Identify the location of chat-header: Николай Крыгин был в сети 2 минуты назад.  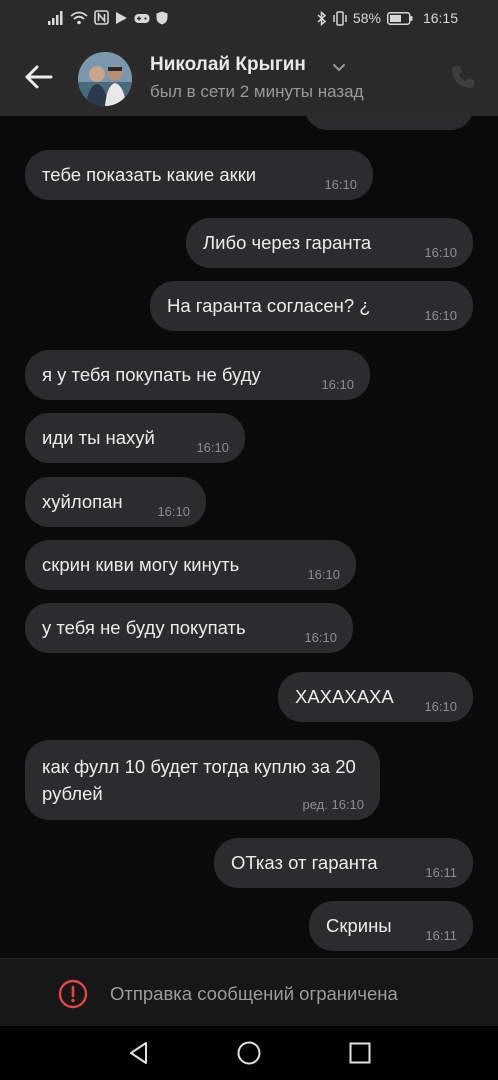
(249, 77).